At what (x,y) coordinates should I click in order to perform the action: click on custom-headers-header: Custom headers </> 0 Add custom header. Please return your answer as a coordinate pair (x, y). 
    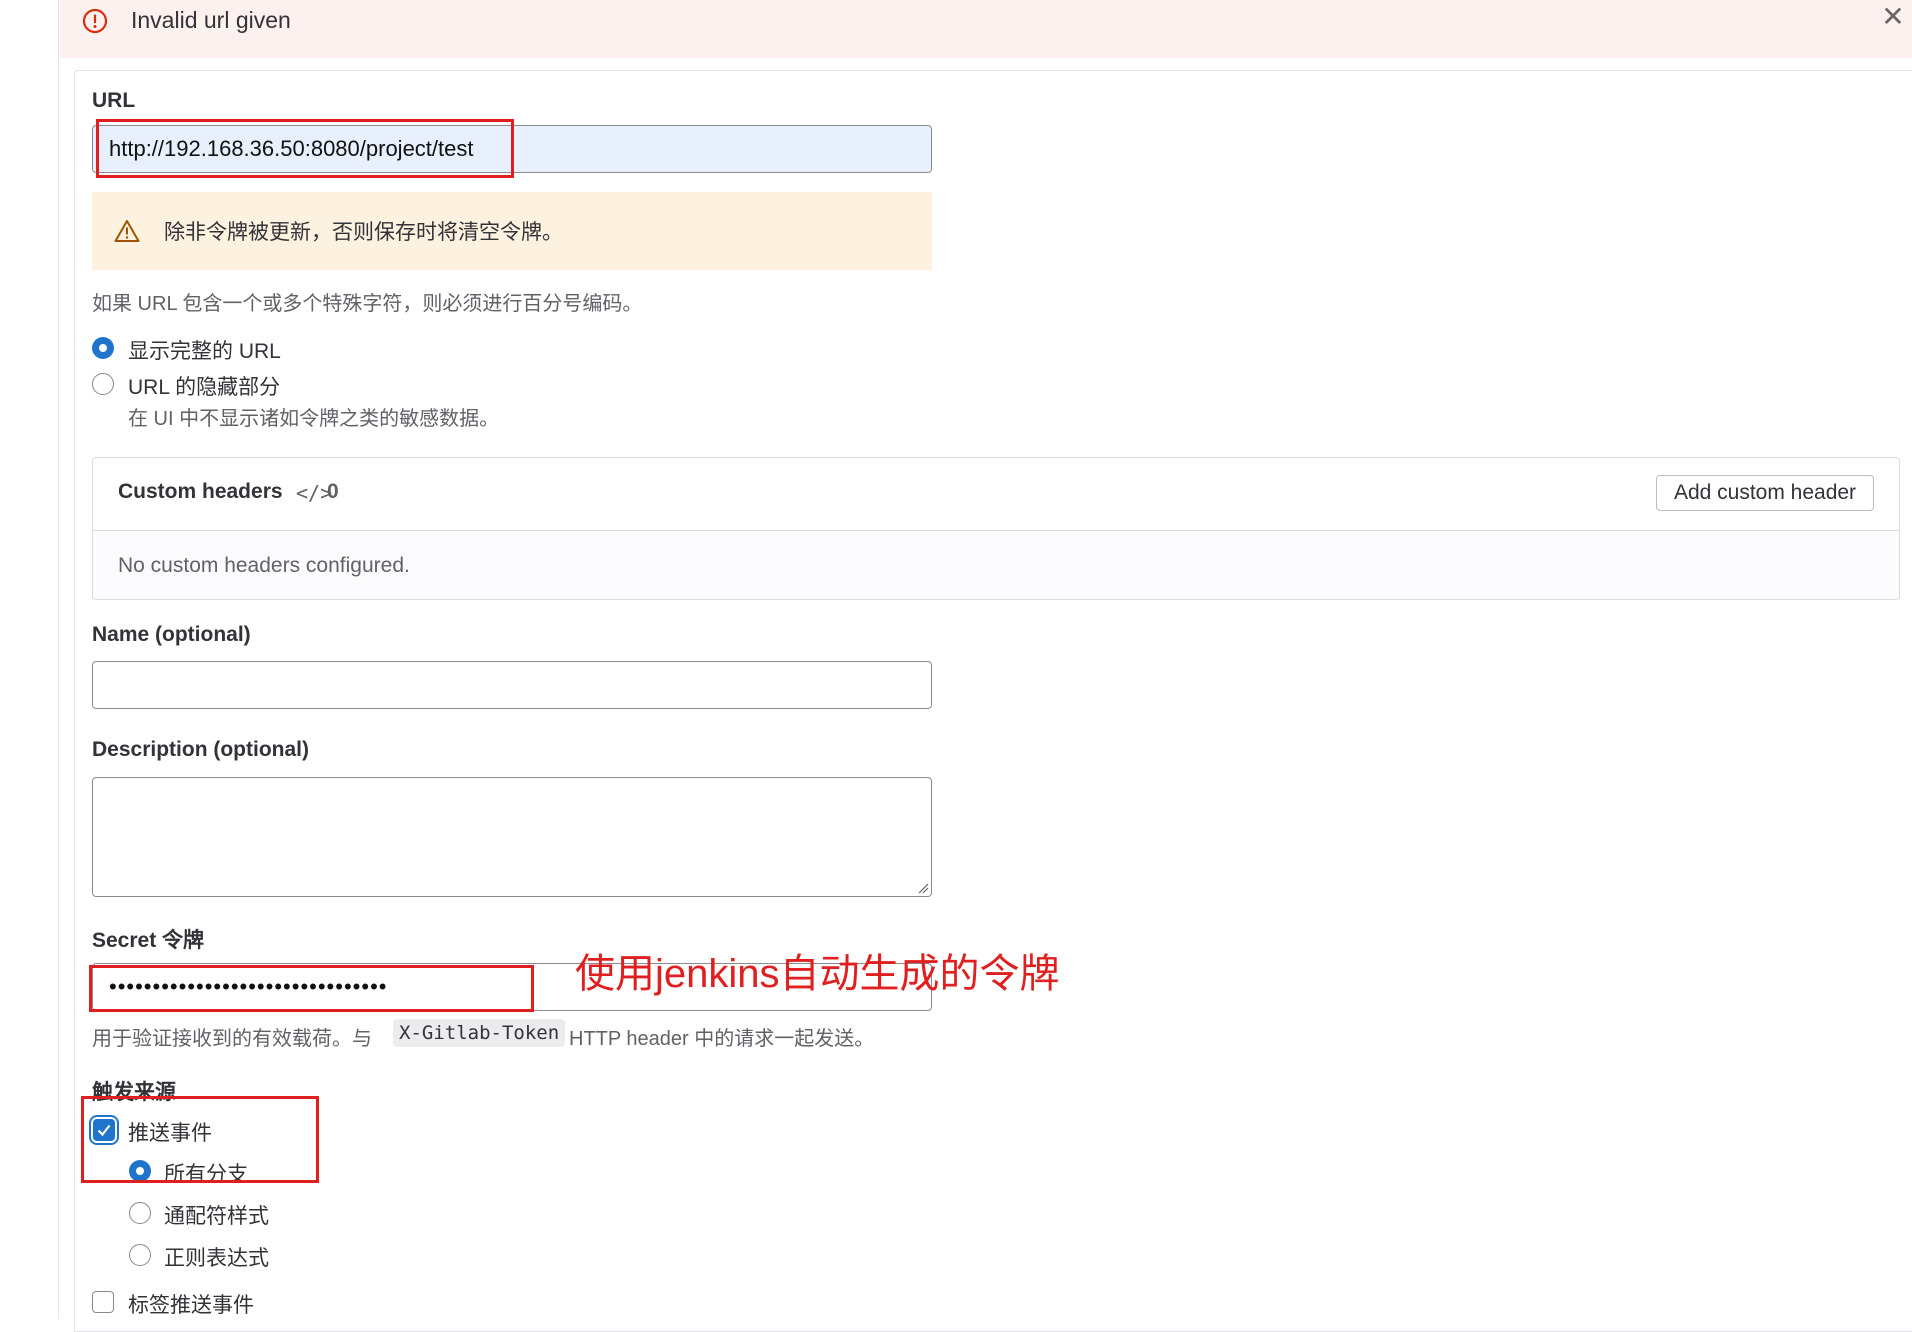
    Looking at the image, I should click on (996, 494).